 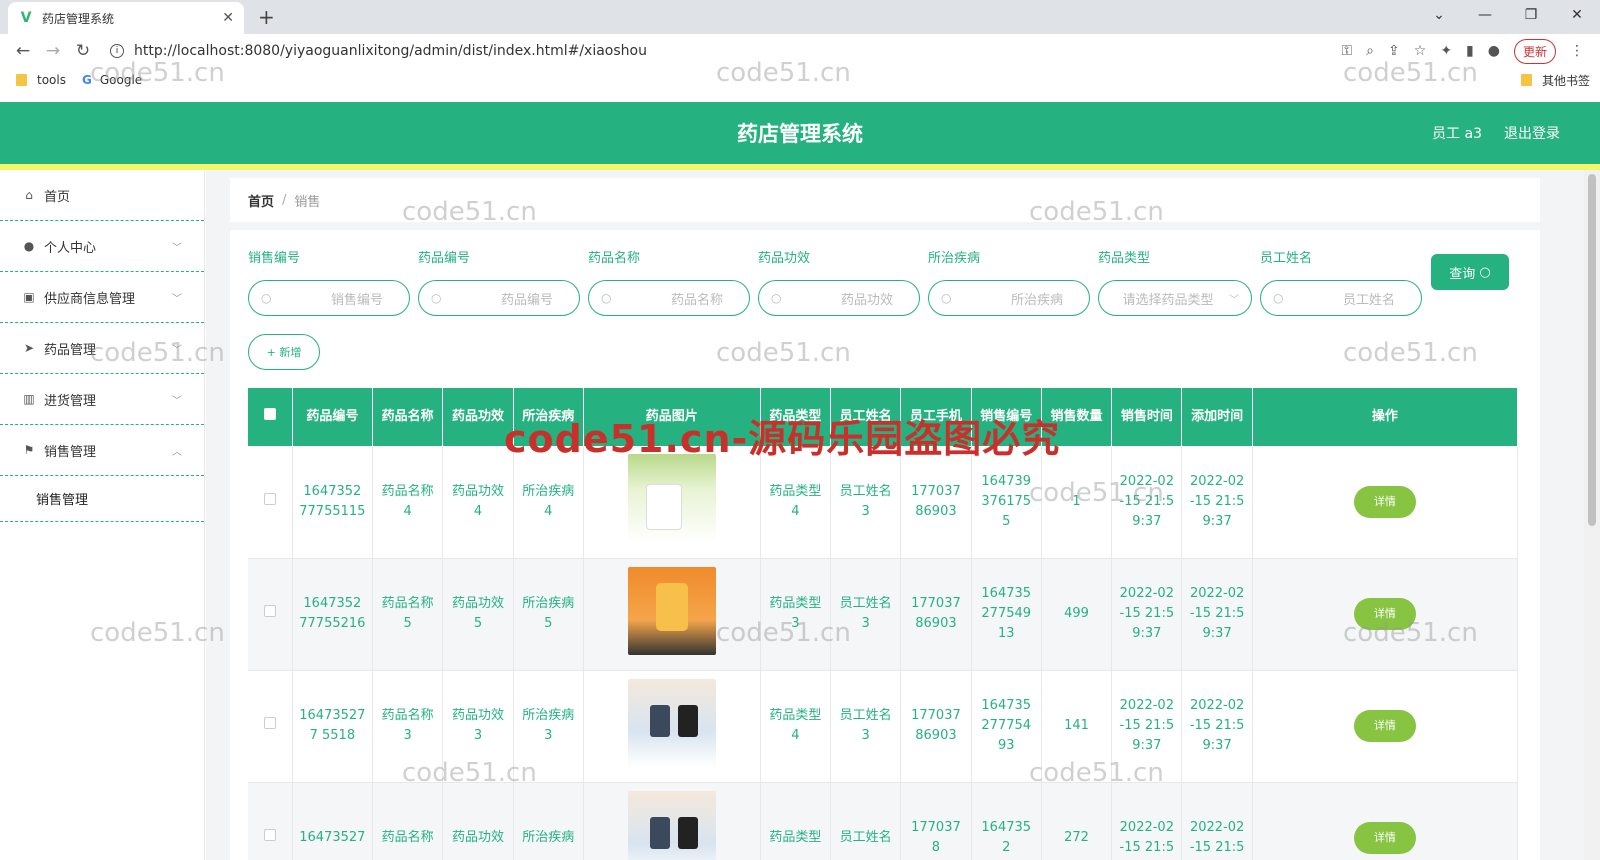 What do you see at coordinates (53, 51) in the screenshot?
I see `forward-icon: →` at bounding box center [53, 51].